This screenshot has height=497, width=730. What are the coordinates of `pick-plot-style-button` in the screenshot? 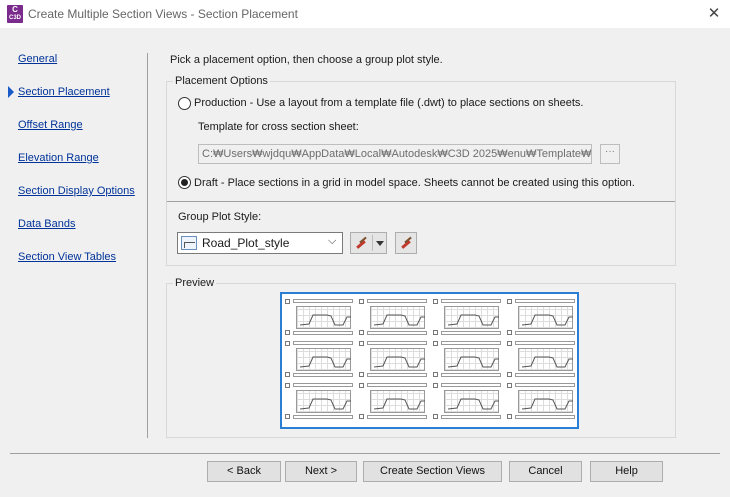 It's located at (406, 243).